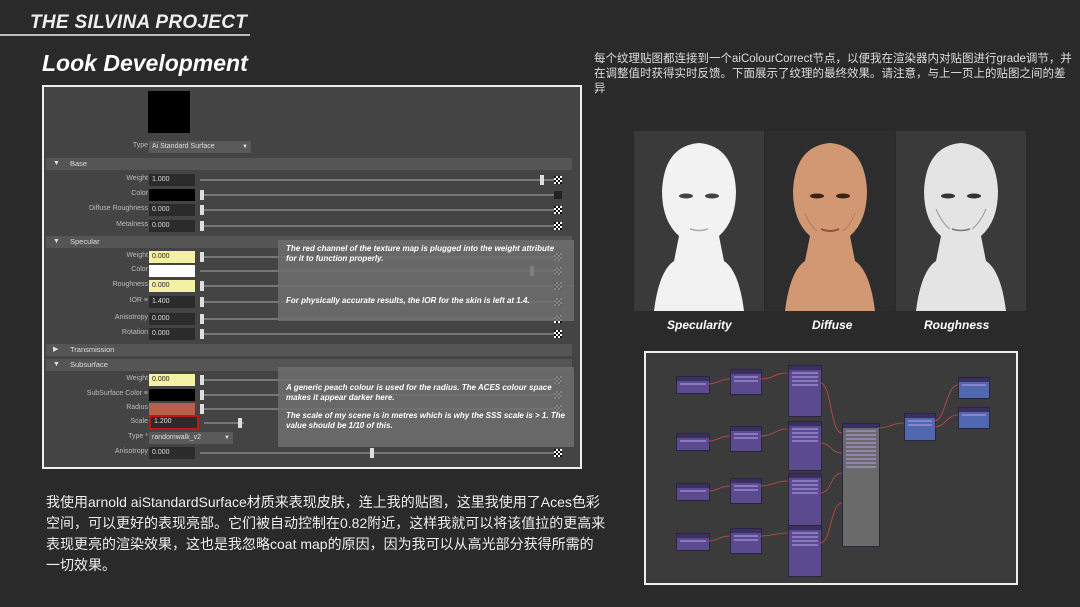 The width and height of the screenshot is (1080, 607). I want to click on rotation-field: 0.000, so click(172, 334).